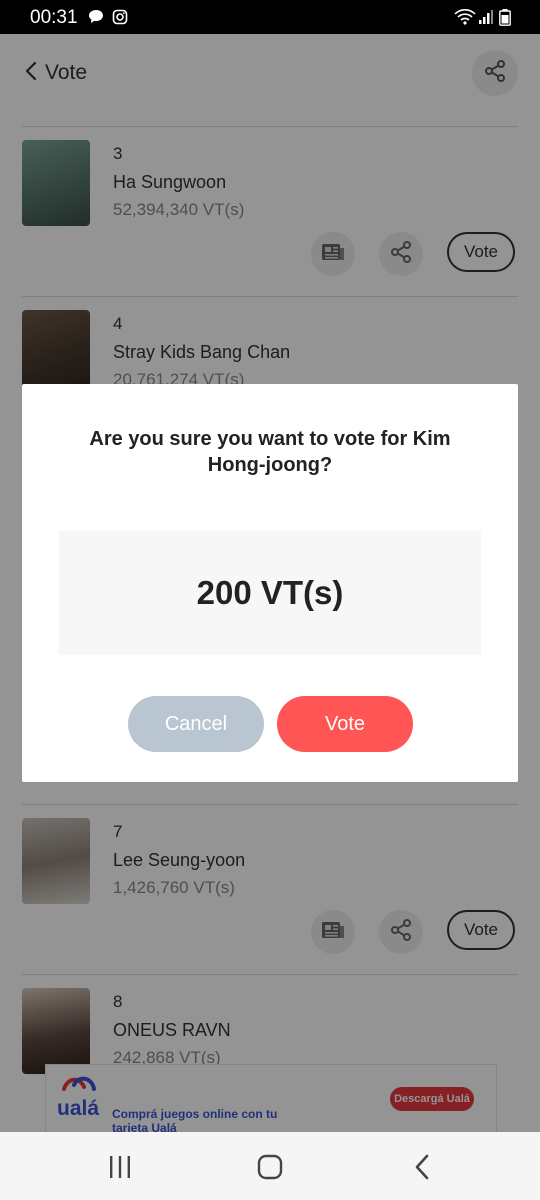 Image resolution: width=540 pixels, height=1200 pixels. Describe the element at coordinates (345, 724) in the screenshot. I see `confirm-vote-button: Vote` at that location.